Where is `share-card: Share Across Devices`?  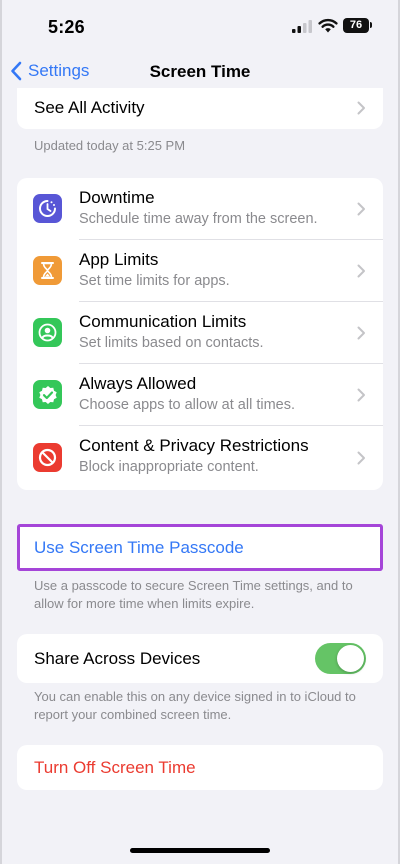 share-card: Share Across Devices is located at coordinates (200, 658).